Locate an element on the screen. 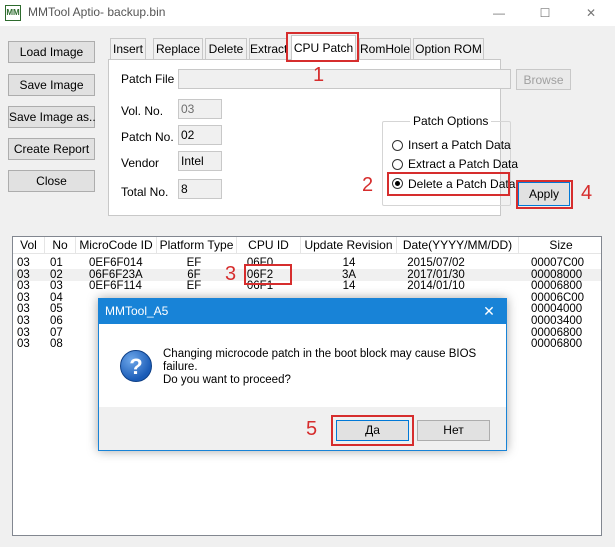 Image resolution: width=615 pixels, height=547 pixels. save-image-as-button: Save Image as.. is located at coordinates (52, 117).